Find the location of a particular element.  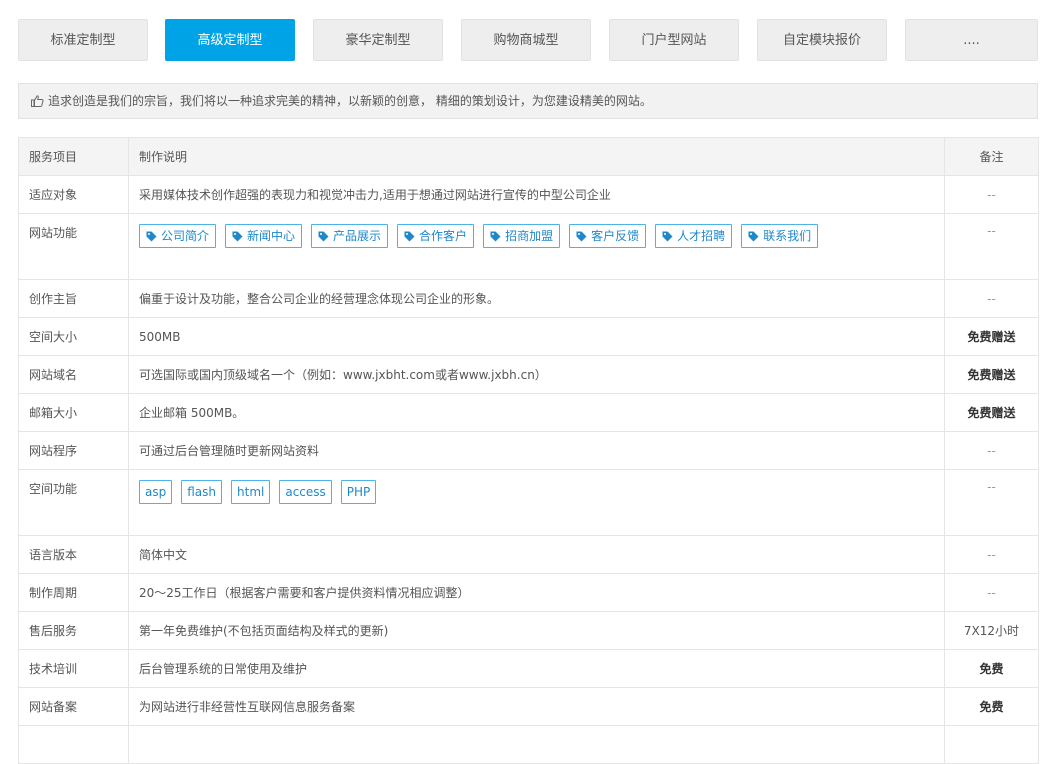

table-row: 制作周期 20～25工作日（根据客户需要和客户提供资料情况相应调整） -- is located at coordinates (528, 592).